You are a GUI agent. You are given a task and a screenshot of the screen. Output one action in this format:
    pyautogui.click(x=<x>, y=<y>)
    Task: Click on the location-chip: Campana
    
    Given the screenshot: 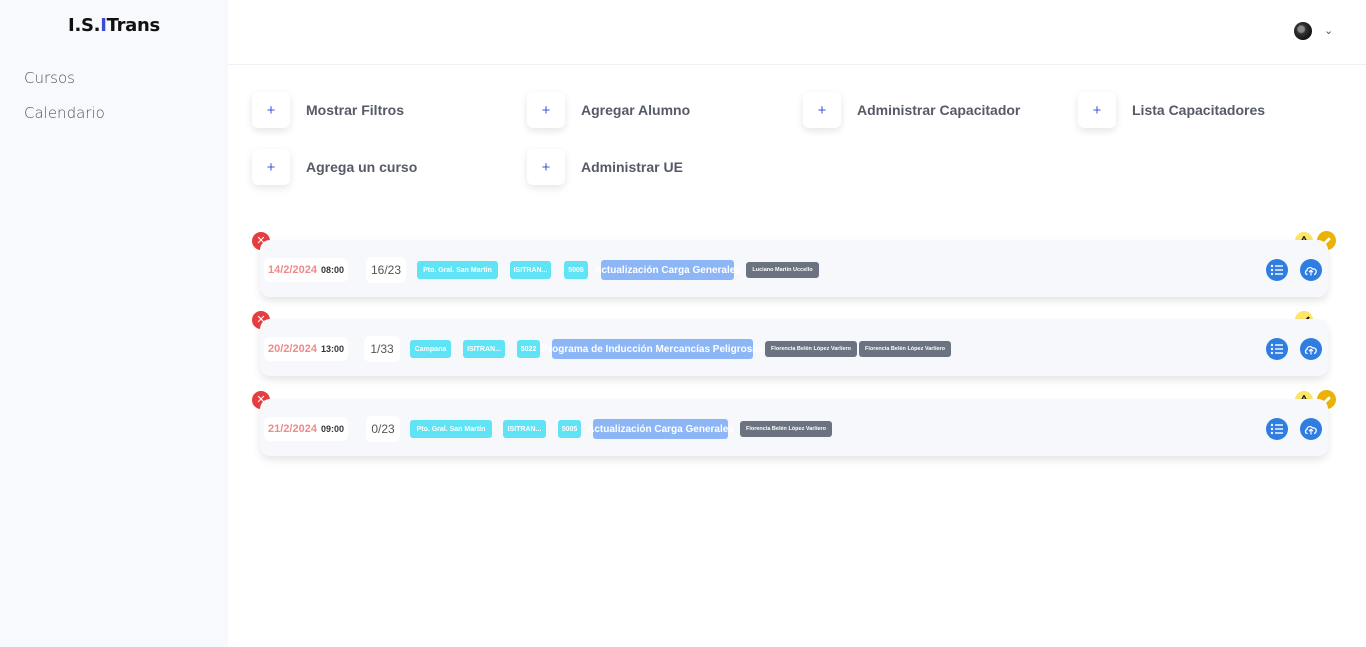 What is the action you would take?
    pyautogui.click(x=430, y=349)
    